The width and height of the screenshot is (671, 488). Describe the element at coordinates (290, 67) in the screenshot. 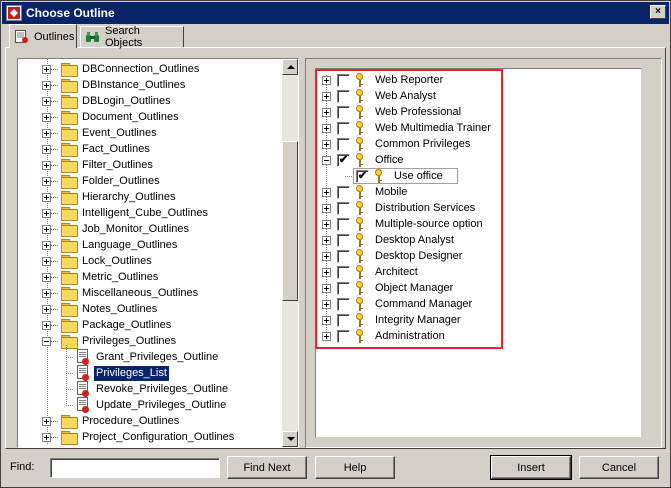

I see `scroll-up-button` at that location.